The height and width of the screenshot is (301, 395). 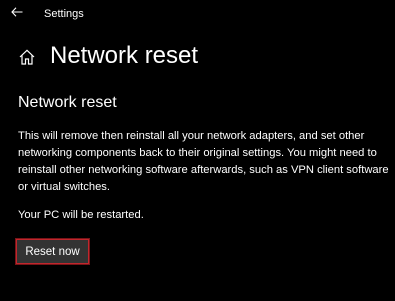 I want to click on window-title: Settings, so click(x=64, y=14).